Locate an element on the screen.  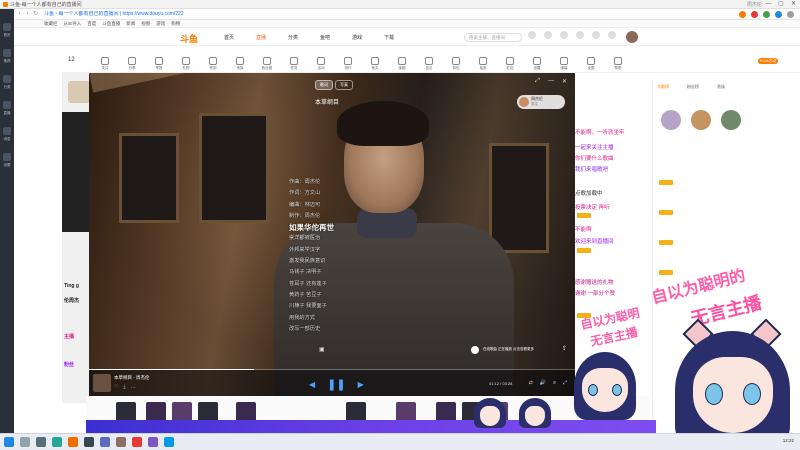
site-search-input: 搜索主播、直播间 is located at coordinates (493, 37).